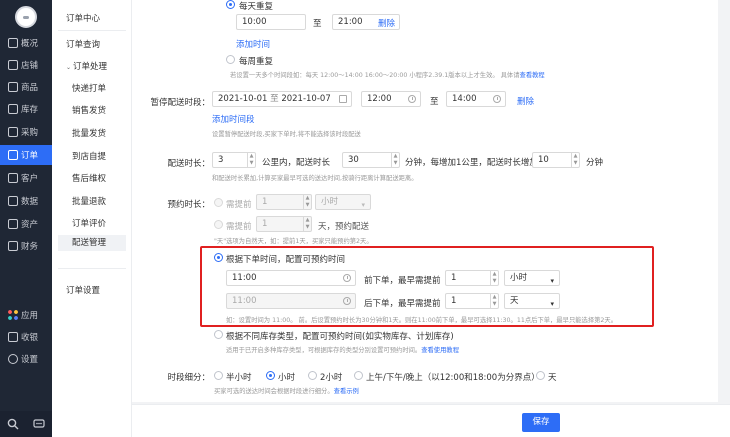 The height and width of the screenshot is (437, 730). What do you see at coordinates (532, 278) in the screenshot?
I see `before-unit-select: 小时 ▾` at bounding box center [532, 278].